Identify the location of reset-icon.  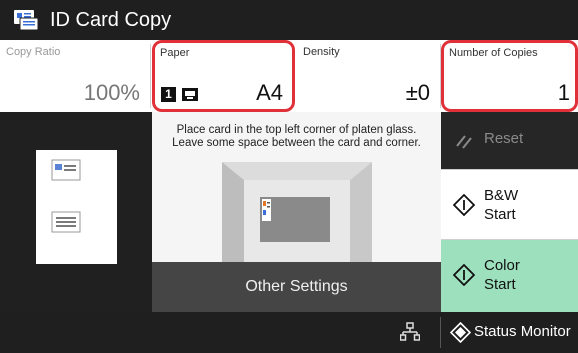
(464, 141).